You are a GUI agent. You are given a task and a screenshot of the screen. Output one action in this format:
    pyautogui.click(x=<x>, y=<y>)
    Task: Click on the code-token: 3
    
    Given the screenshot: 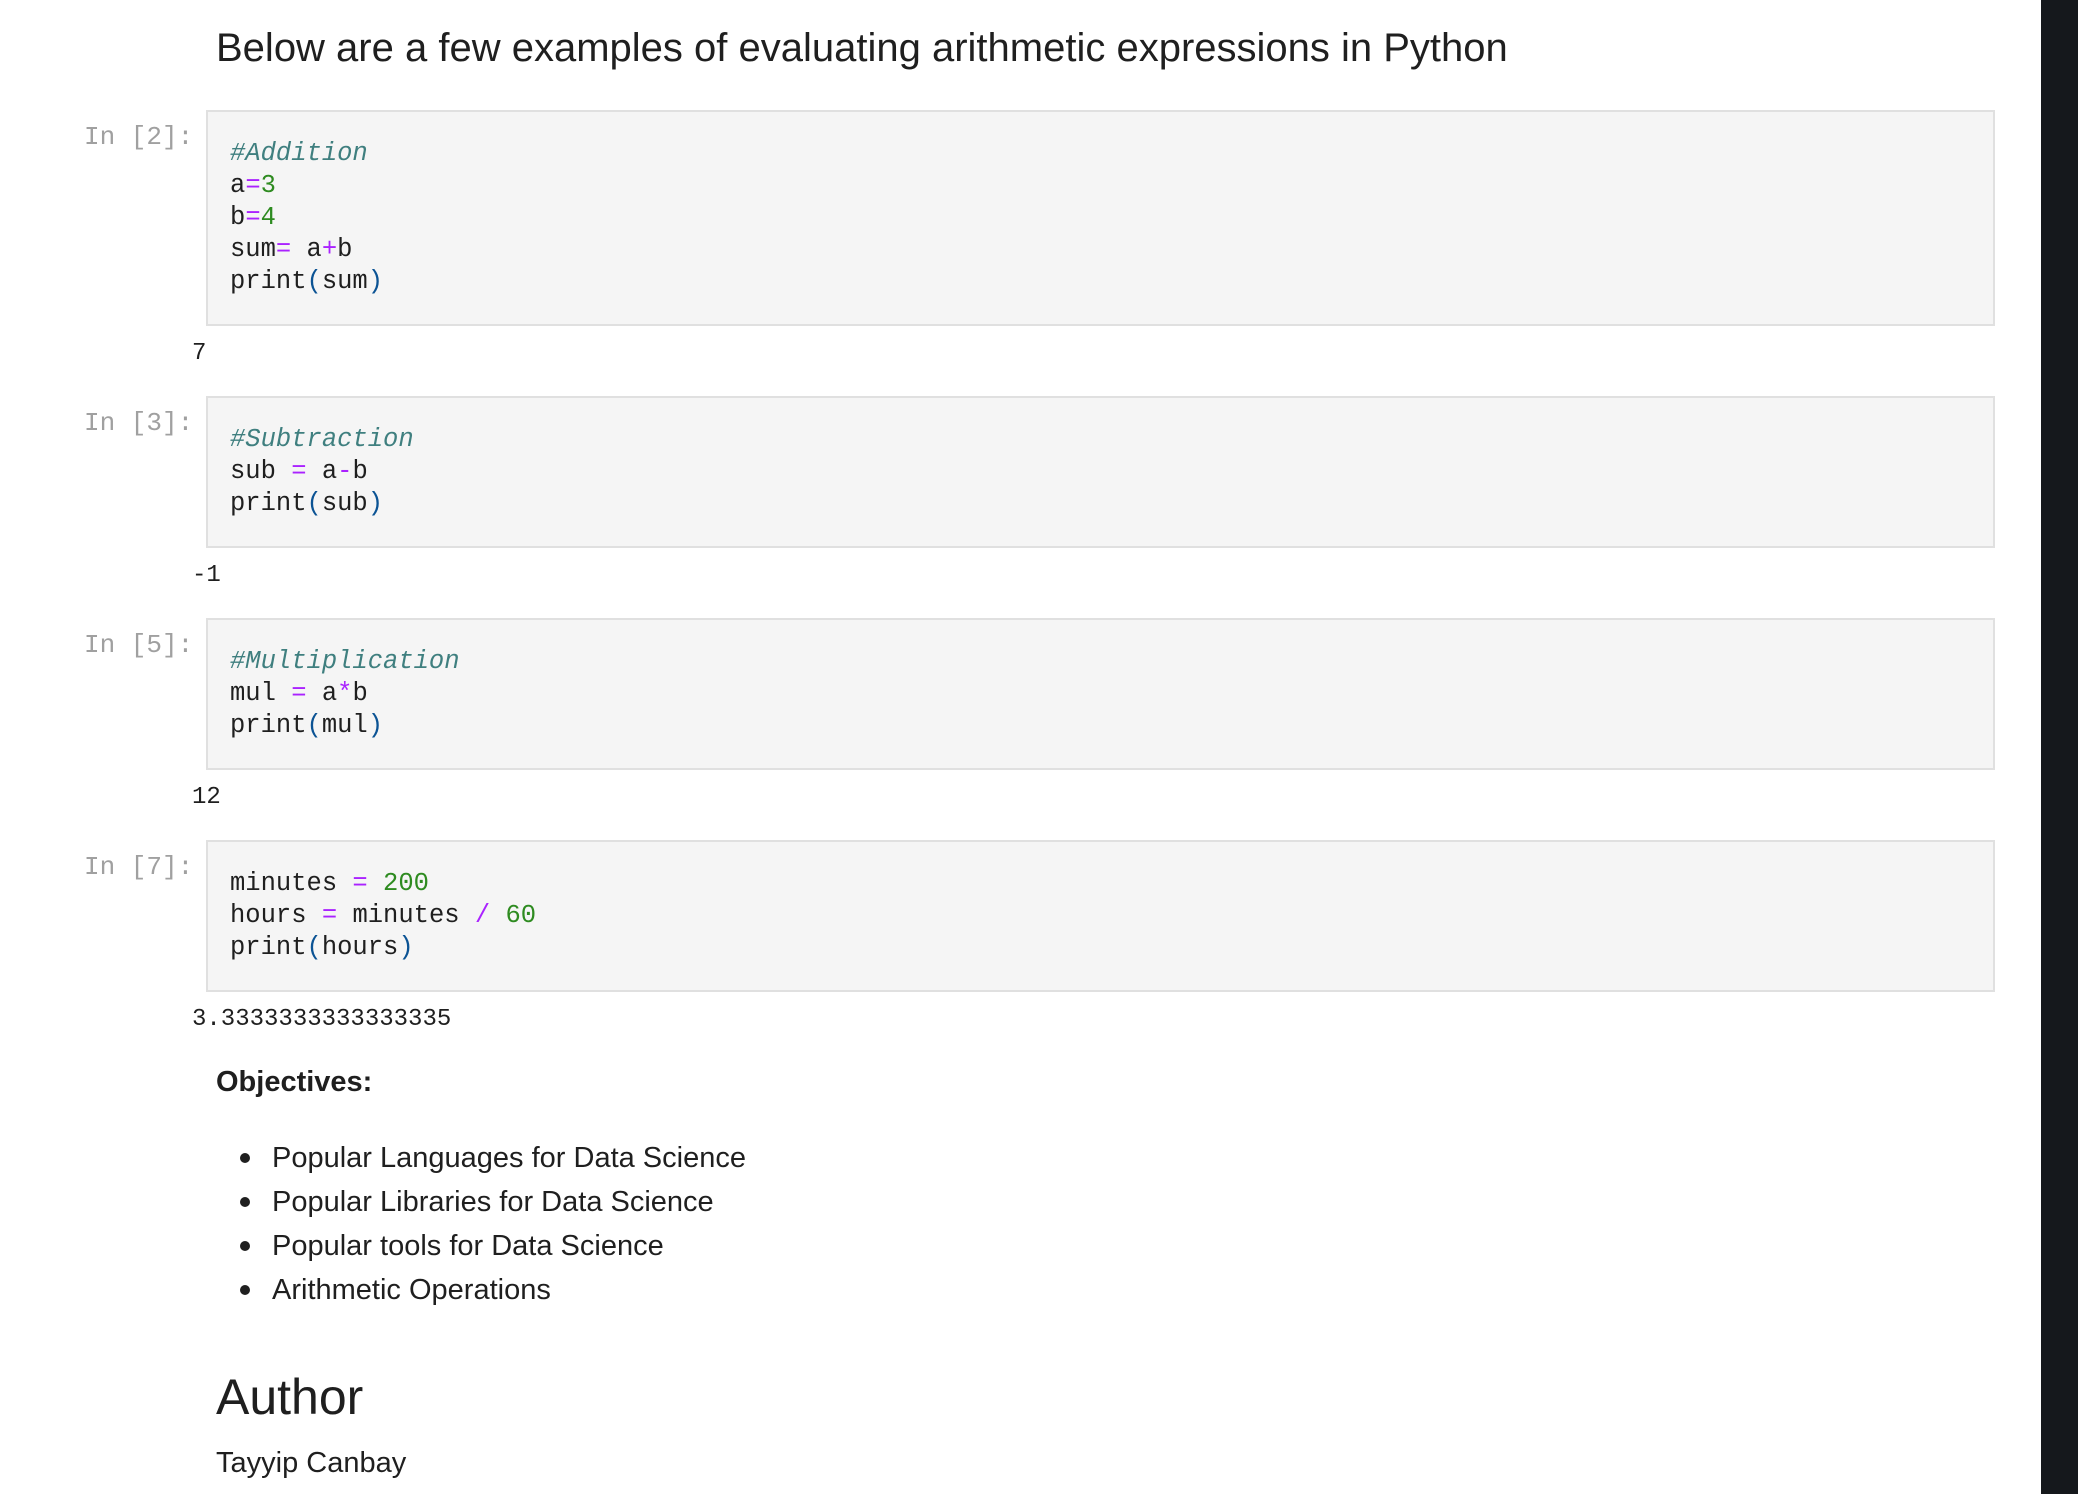 What is the action you would take?
    pyautogui.click(x=268, y=185)
    